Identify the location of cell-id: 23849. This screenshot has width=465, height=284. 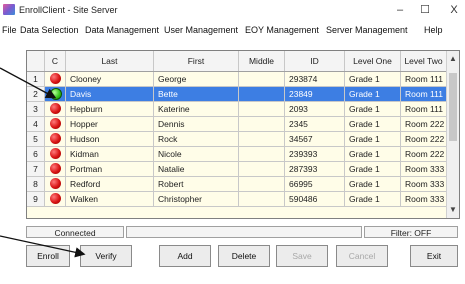
(315, 94).